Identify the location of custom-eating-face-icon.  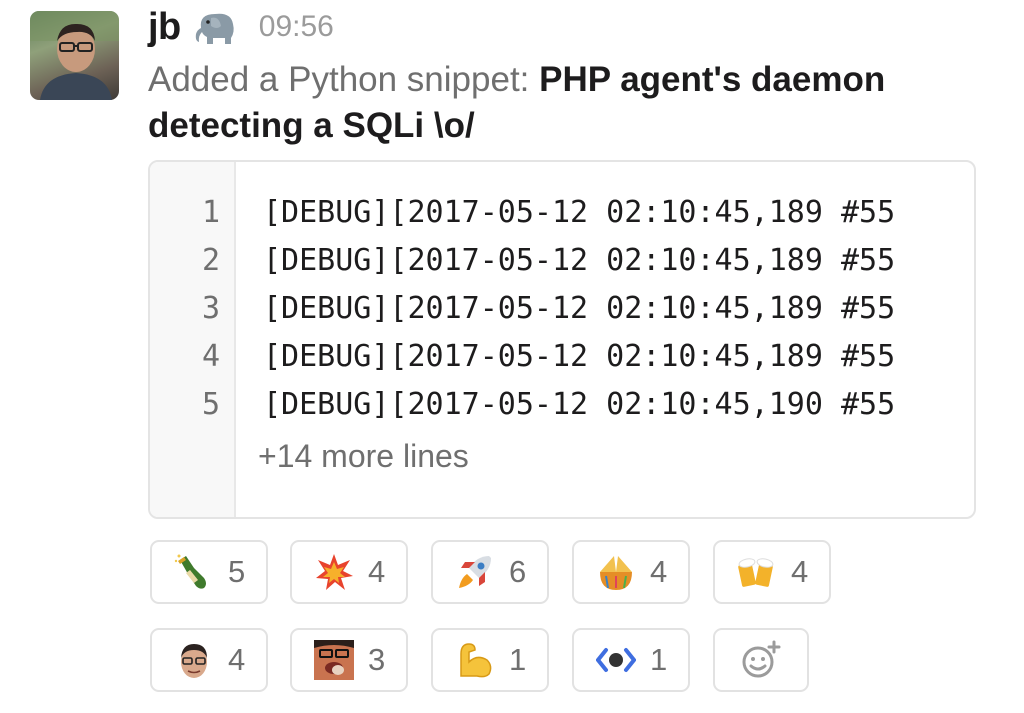
(334, 660).